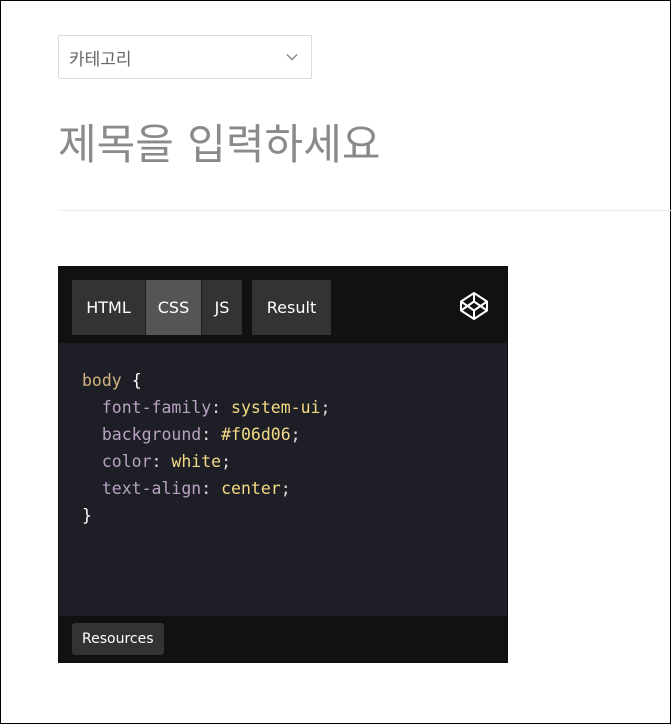  I want to click on chevron-down-icon, so click(292, 57).